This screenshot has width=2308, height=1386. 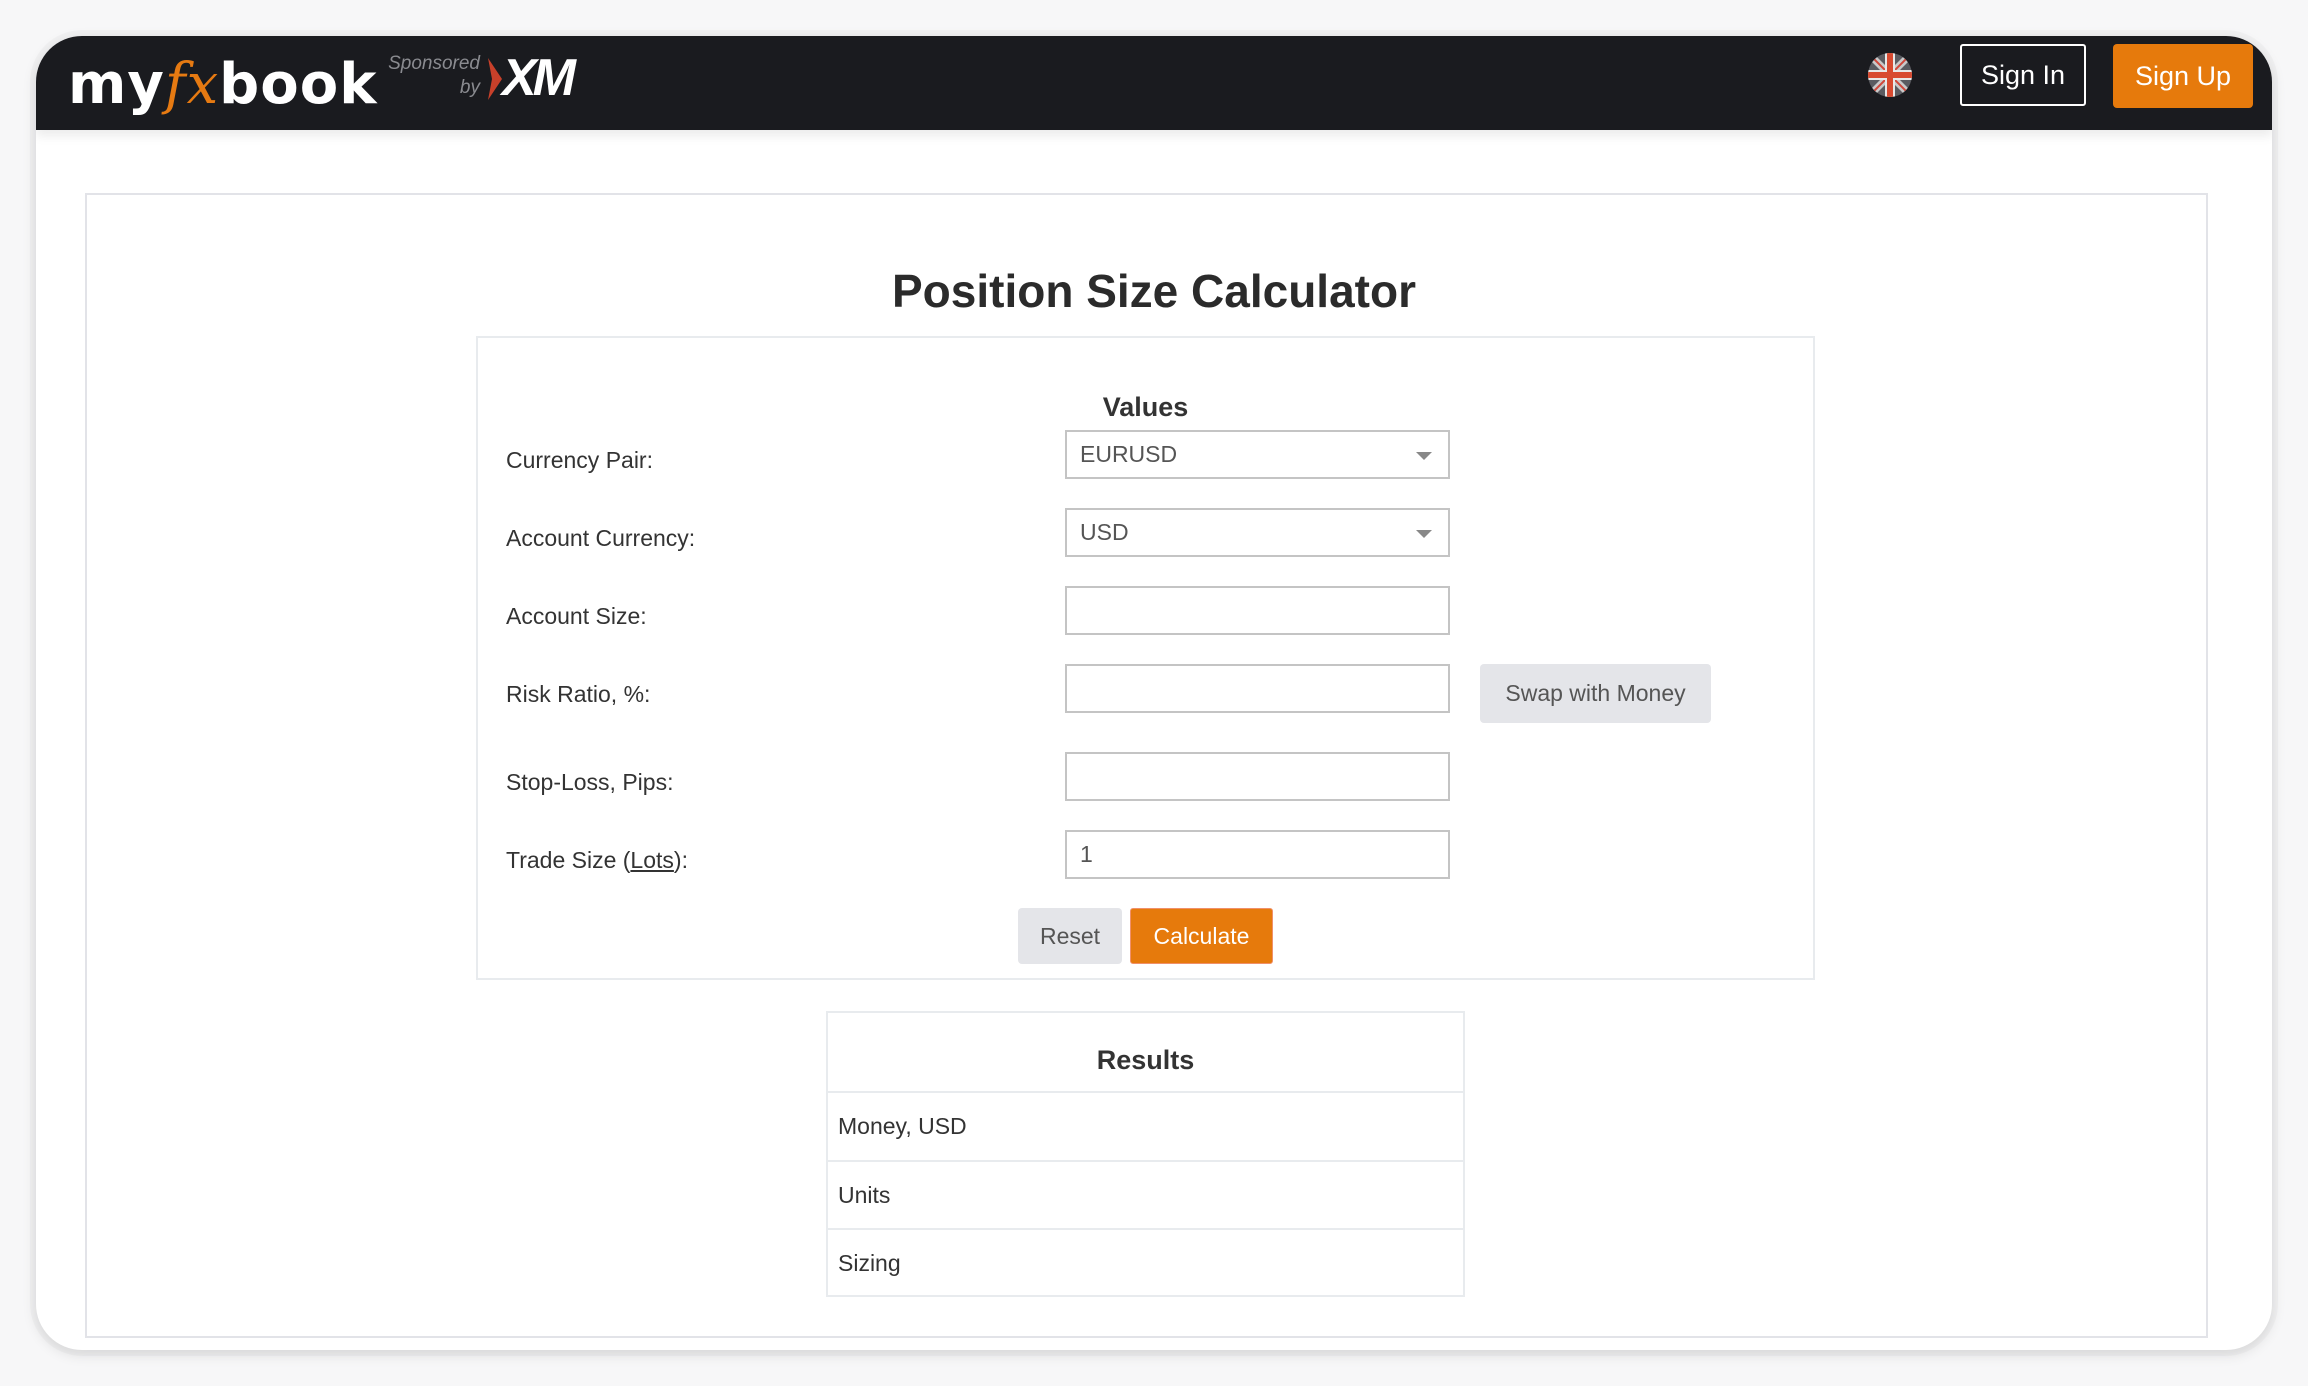 What do you see at coordinates (1129, 454) in the screenshot?
I see `currency-pair-value: EURUSD` at bounding box center [1129, 454].